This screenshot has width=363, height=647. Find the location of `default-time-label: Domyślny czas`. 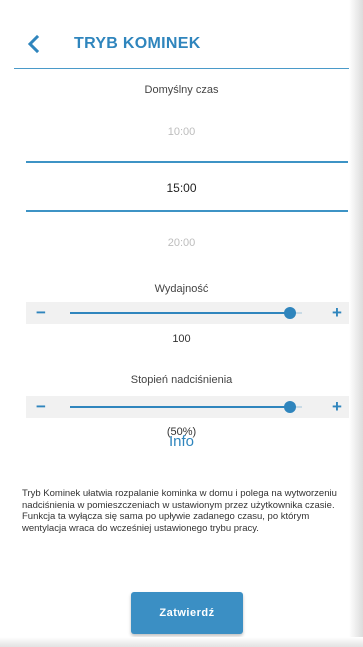

default-time-label: Domyślny czas is located at coordinates (181, 90).